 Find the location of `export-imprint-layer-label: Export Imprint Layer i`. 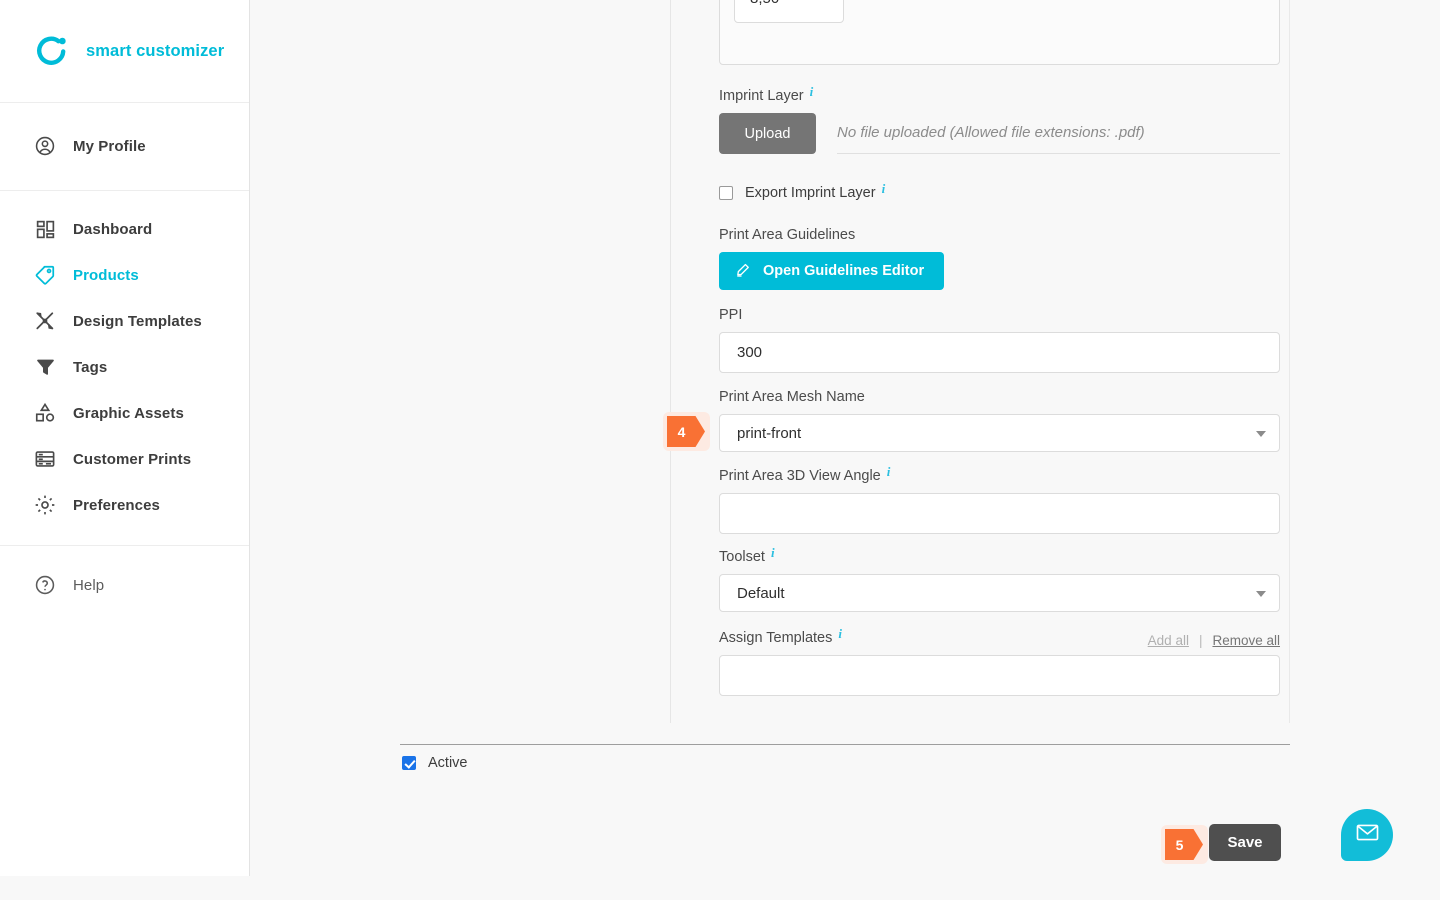

export-imprint-layer-label: Export Imprint Layer i is located at coordinates (815, 191).